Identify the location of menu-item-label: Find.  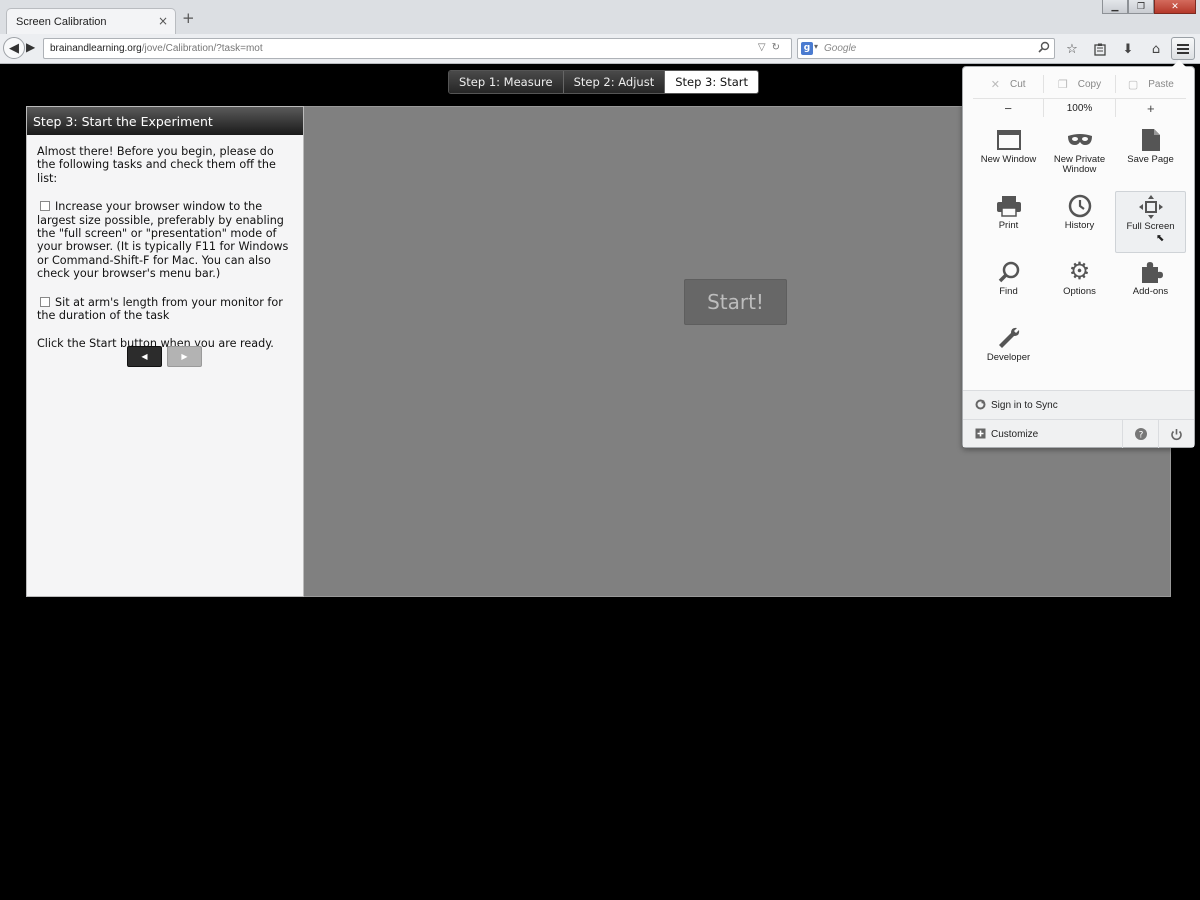
(1008, 291).